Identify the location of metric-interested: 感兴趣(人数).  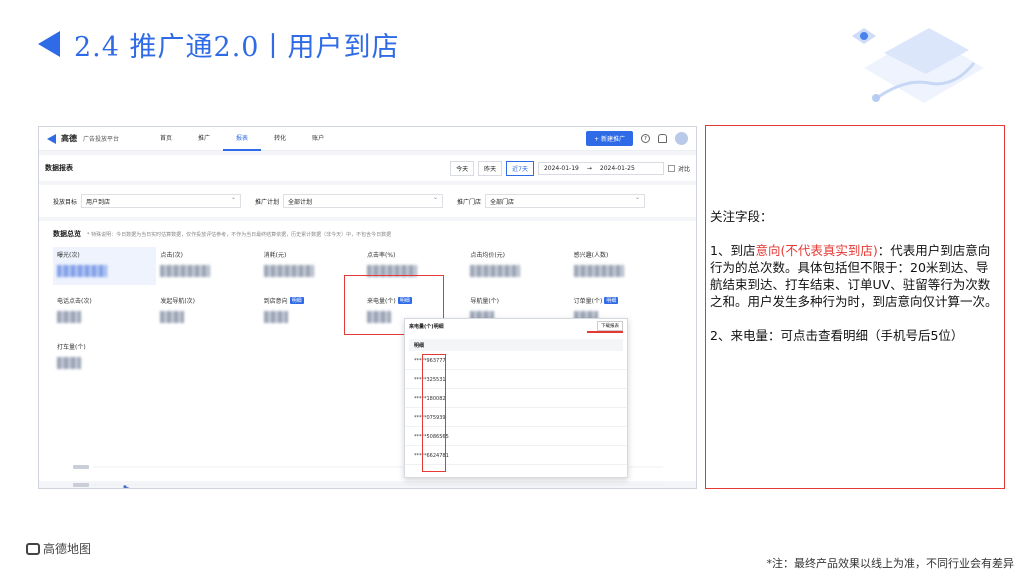
(621, 266).